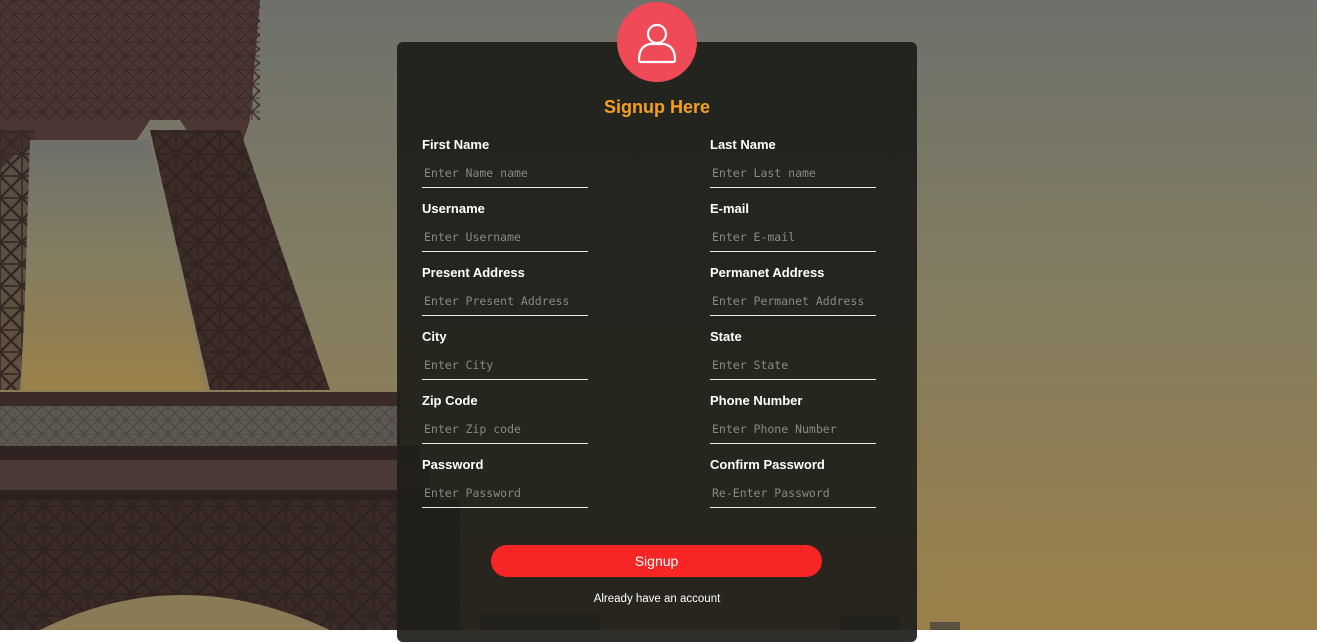 The image size is (1317, 642). Describe the element at coordinates (726, 336) in the screenshot. I see `state-label: State` at that location.